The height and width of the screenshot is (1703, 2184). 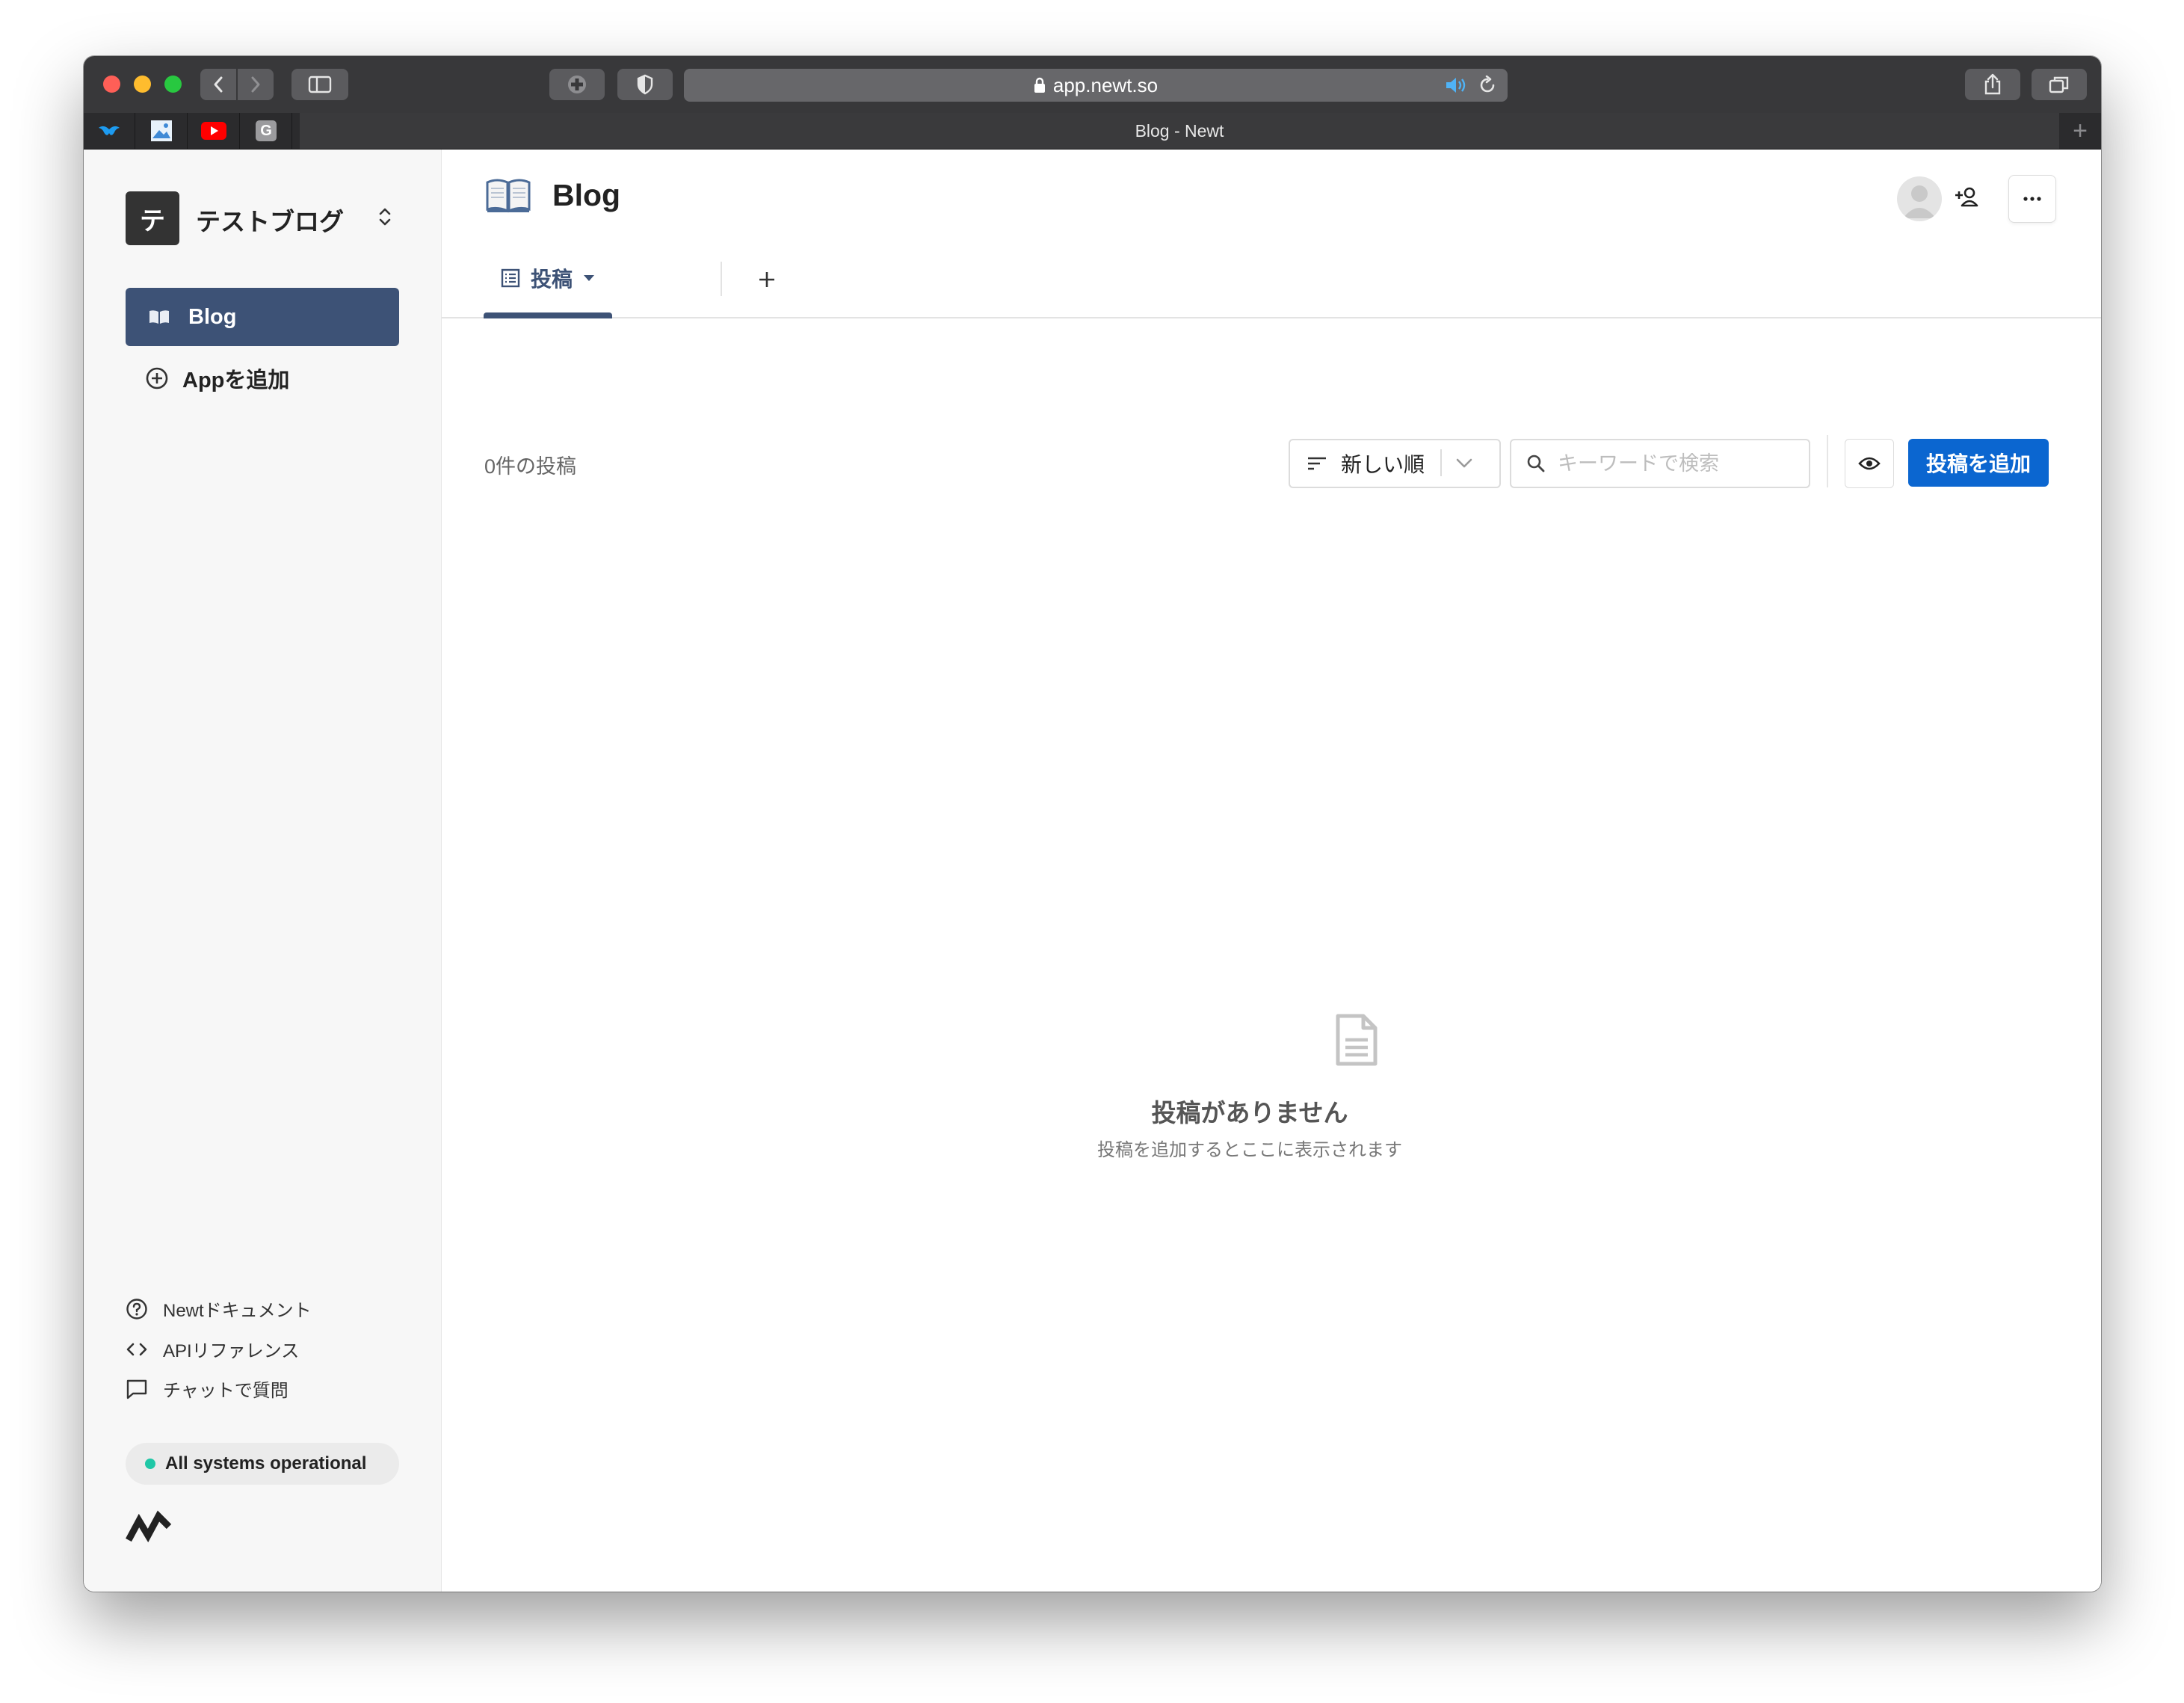 I want to click on share-icon, so click(x=1992, y=84).